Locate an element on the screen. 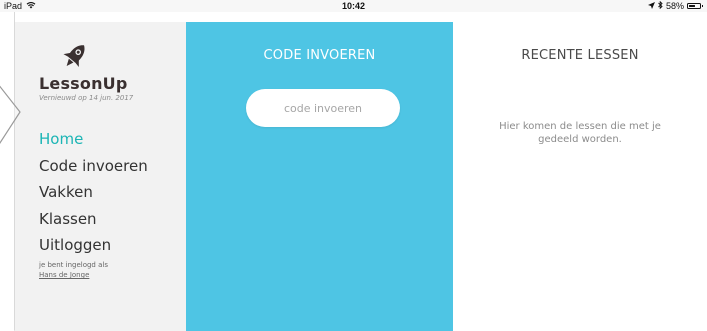 Image resolution: width=707 pixels, height=331 pixels. login-info: je bent ingelogd als Hans de Jonge is located at coordinates (73, 270).